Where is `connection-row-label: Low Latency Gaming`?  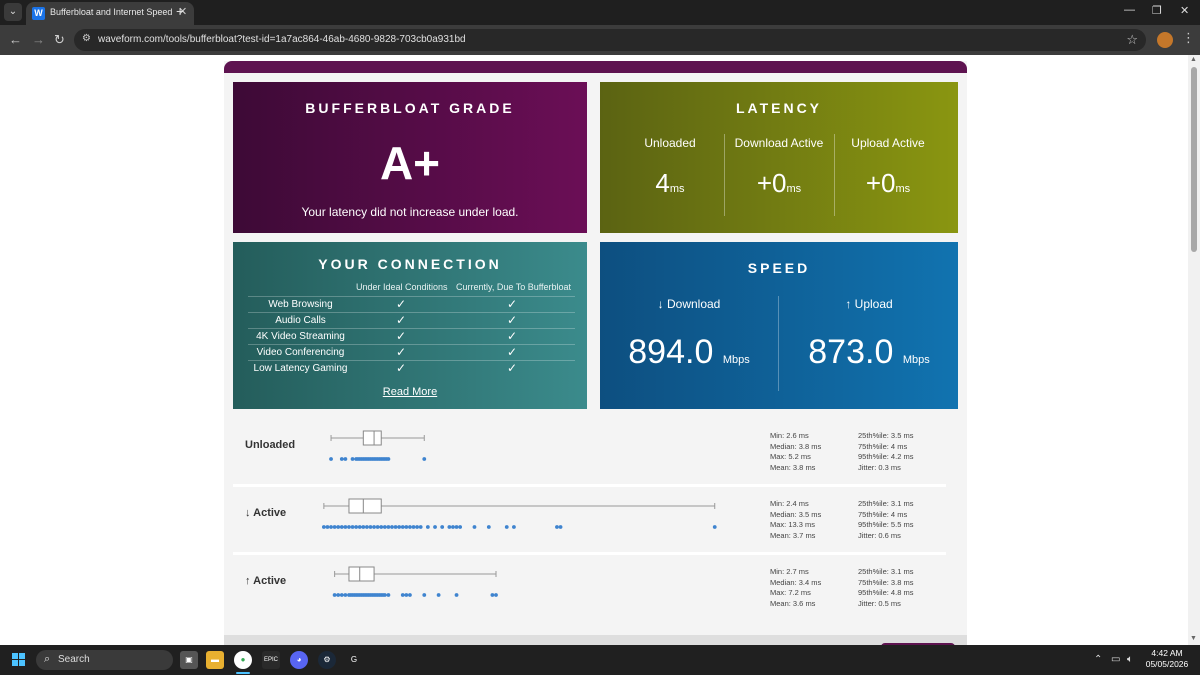
connection-row-label: Low Latency Gaming is located at coordinates (300, 368).